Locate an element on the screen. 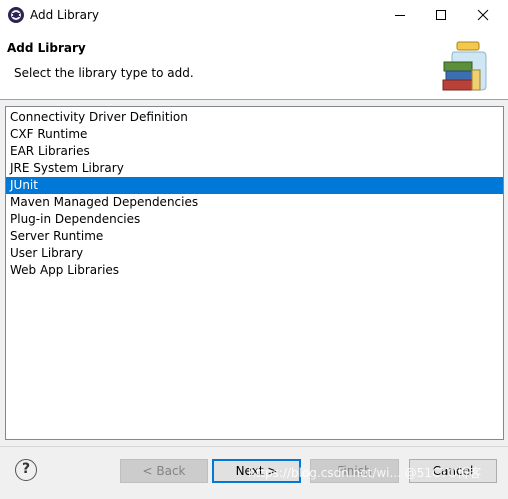 The image size is (508, 499). maximize-icon is located at coordinates (441, 15).